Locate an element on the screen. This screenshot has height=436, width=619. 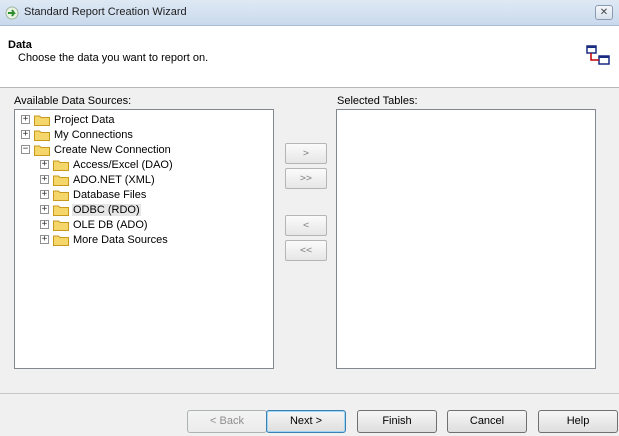
finish-button: Finish is located at coordinates (397, 421).